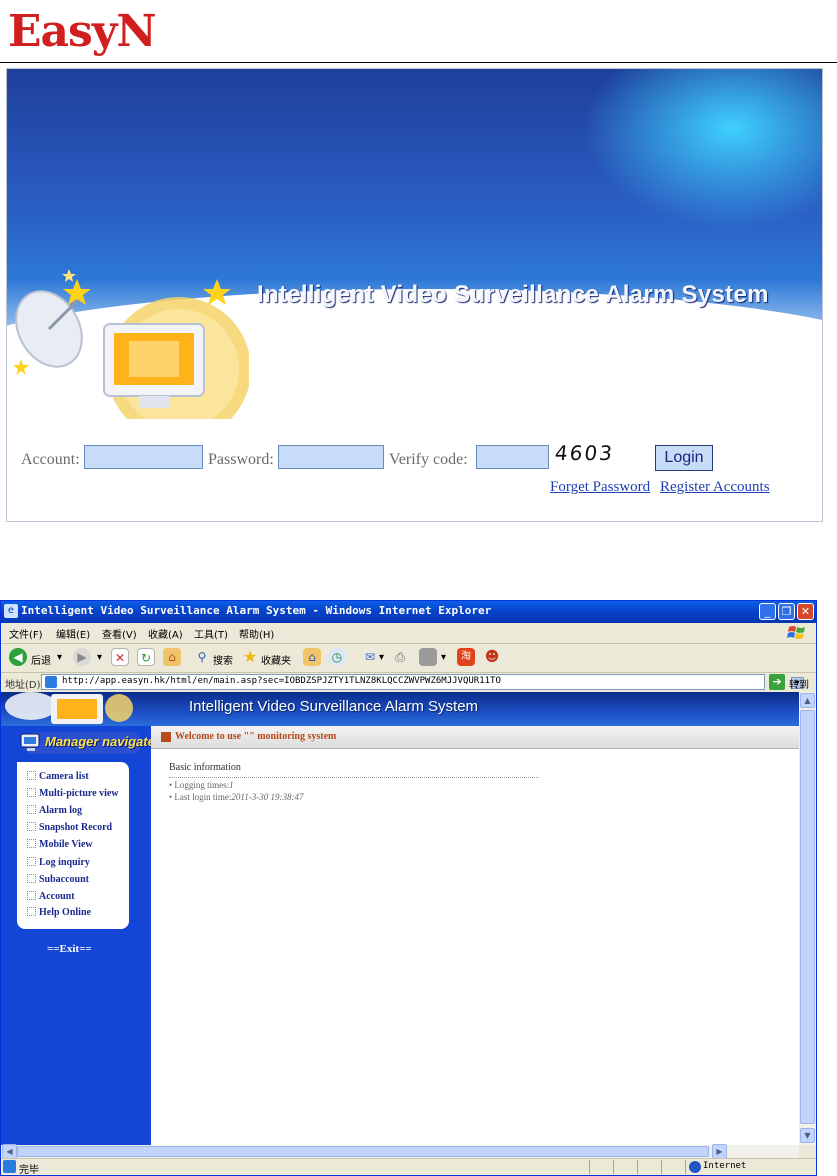 The image size is (837, 1176). What do you see at coordinates (408, 633) in the screenshot?
I see `menu-bar: 文件(F) 编辑(E) 查看(V) 收藏(A) 工具(T) 帮助(H)` at bounding box center [408, 633].